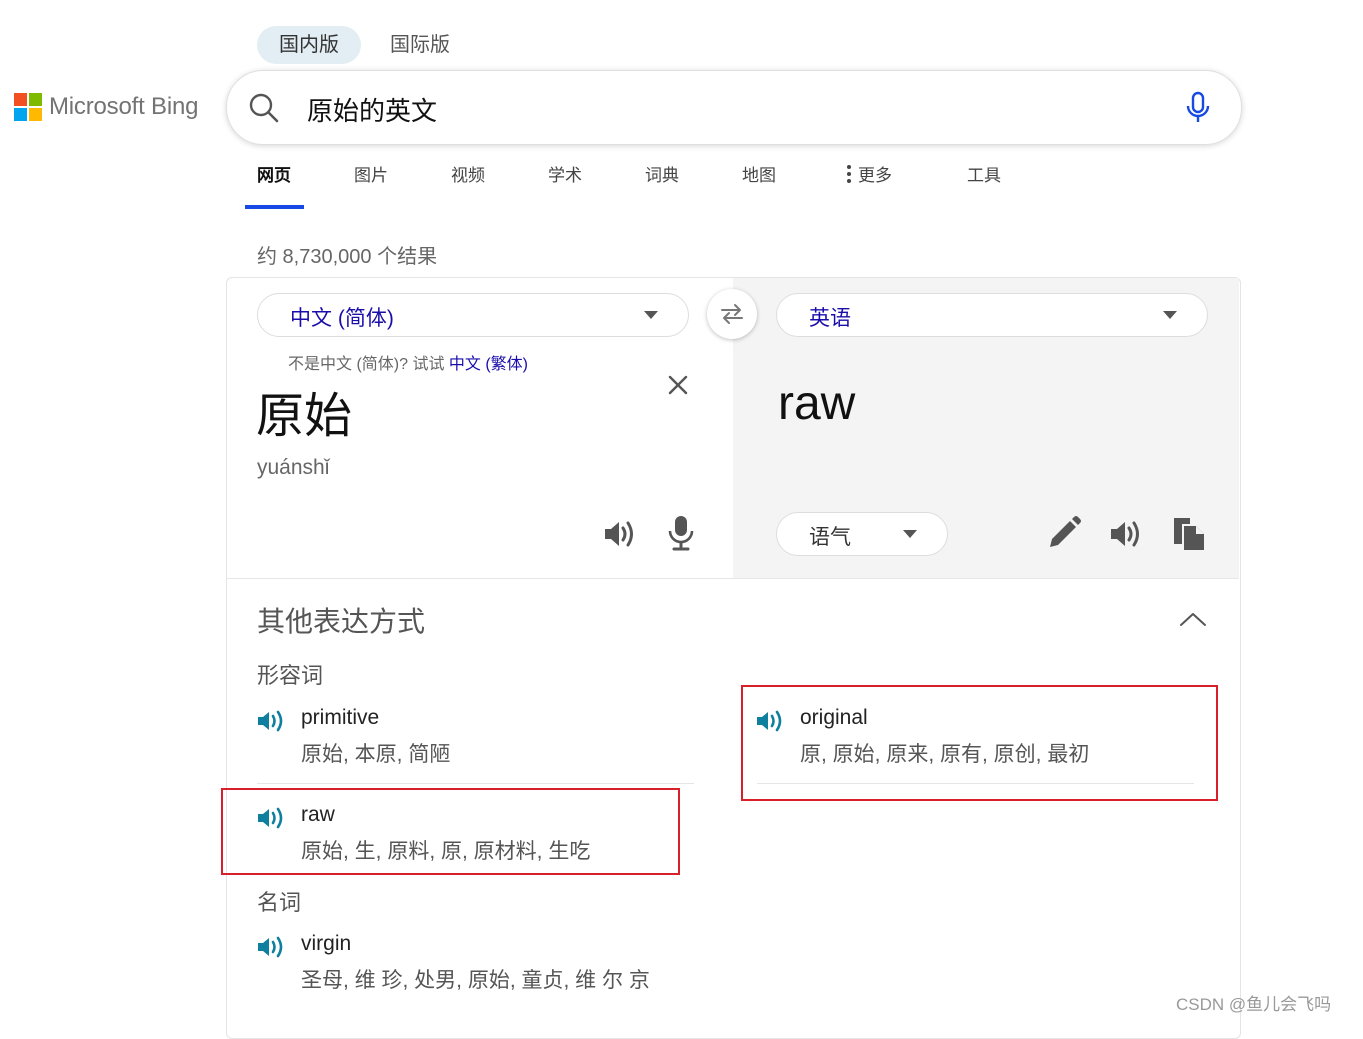 The width and height of the screenshot is (1363, 1039). Describe the element at coordinates (1193, 619) in the screenshot. I see `chevron-up-icon` at that location.